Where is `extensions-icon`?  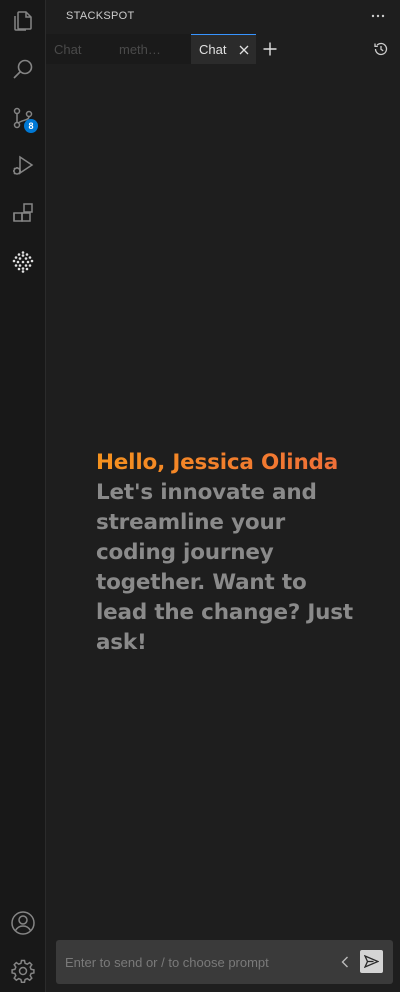
extensions-icon is located at coordinates (23, 214).